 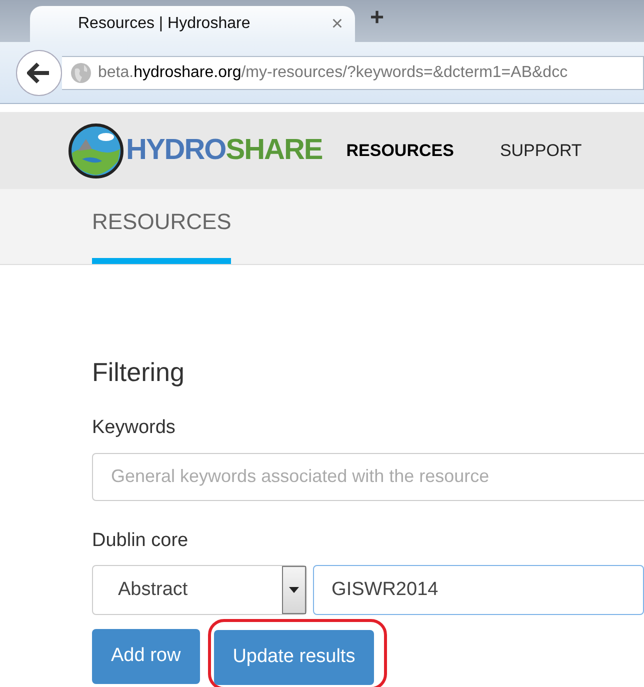 I want to click on term-value-field: GISWR2014, so click(x=478, y=590).